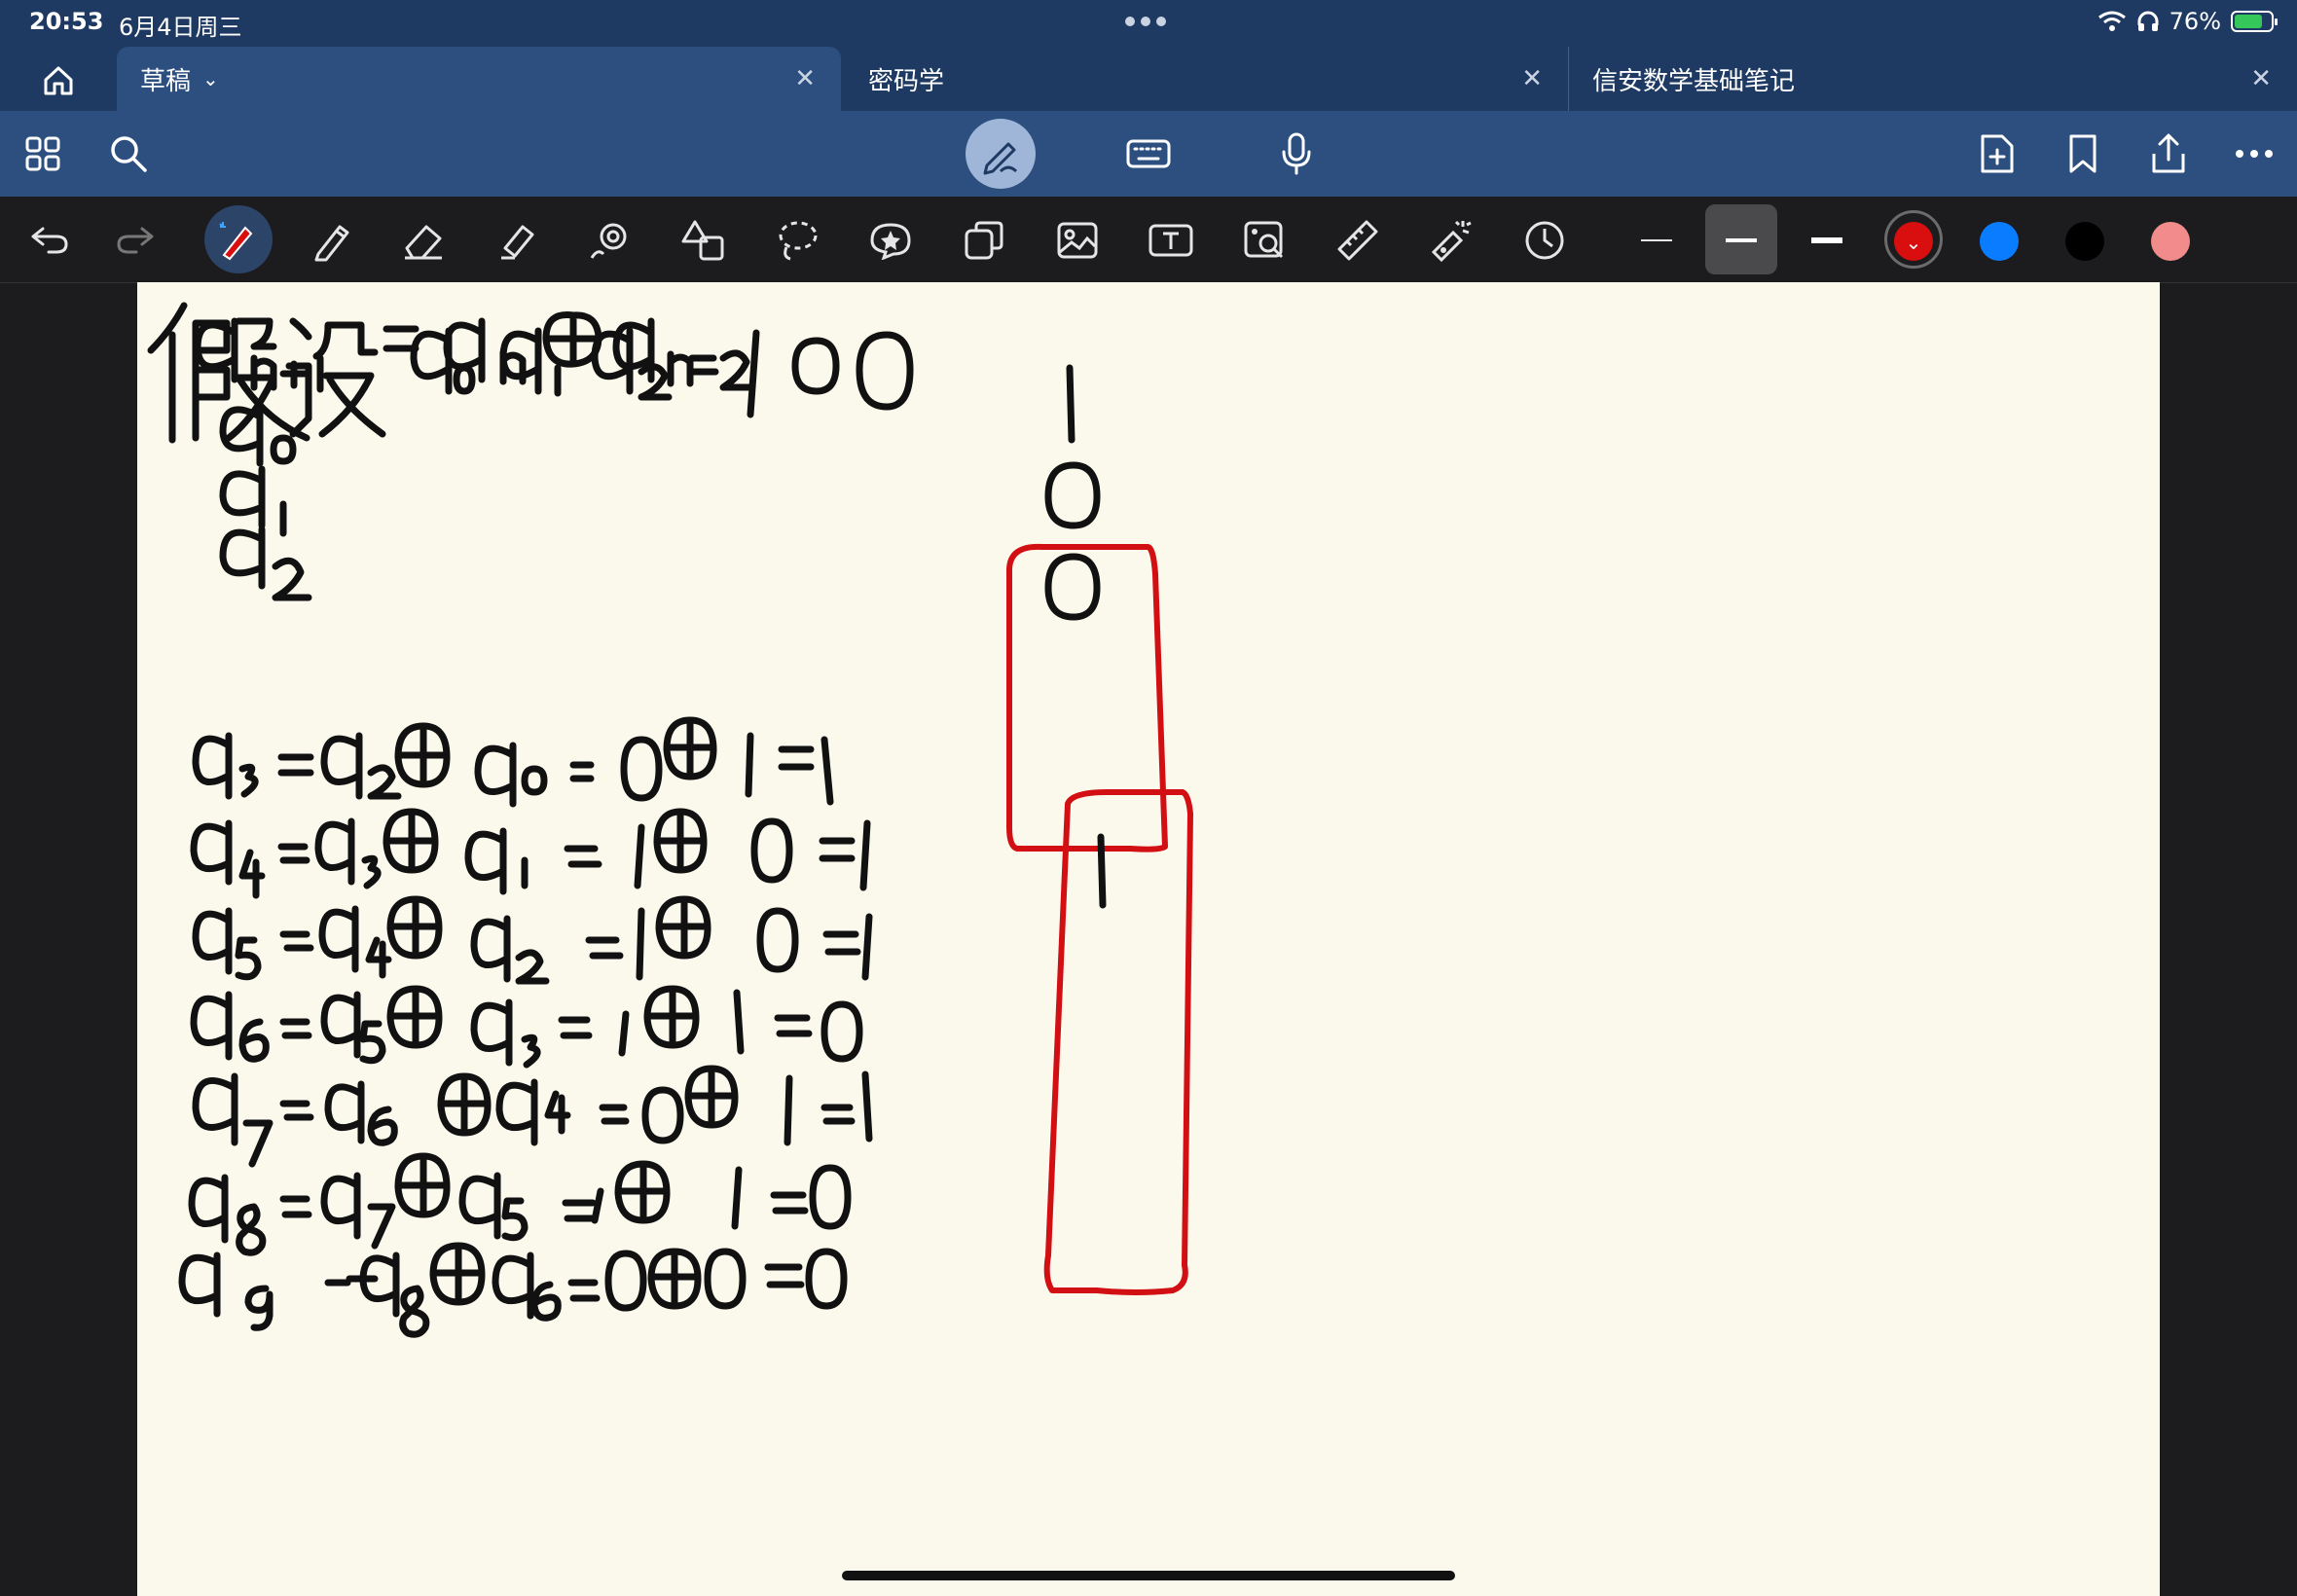 The width and height of the screenshot is (2297, 1596). I want to click on tab-math-notes: 信安数学基础笔记 ✕, so click(1933, 79).